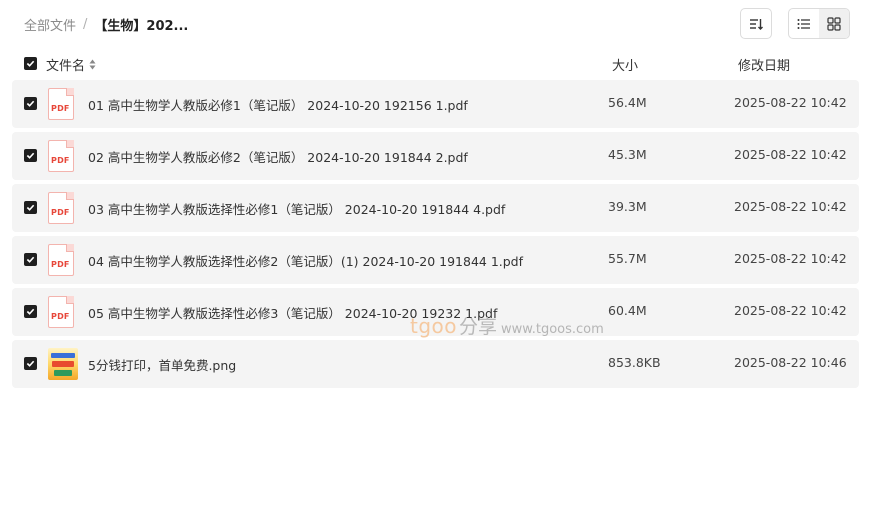  What do you see at coordinates (634, 362) in the screenshot?
I see `file-size: 853.8KB` at bounding box center [634, 362].